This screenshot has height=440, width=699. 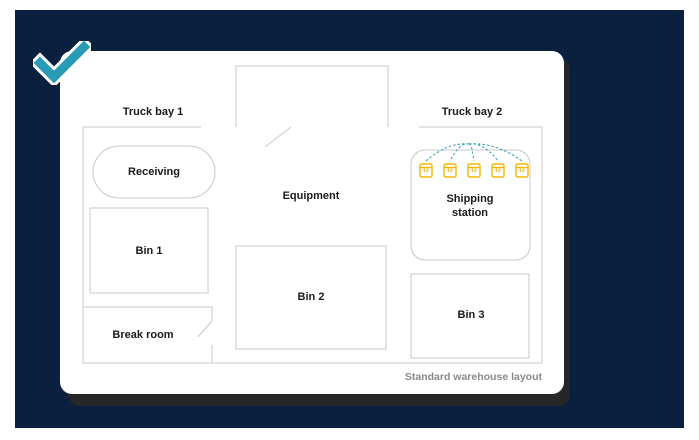 What do you see at coordinates (471, 315) in the screenshot?
I see `bin-3-label: Bin 3` at bounding box center [471, 315].